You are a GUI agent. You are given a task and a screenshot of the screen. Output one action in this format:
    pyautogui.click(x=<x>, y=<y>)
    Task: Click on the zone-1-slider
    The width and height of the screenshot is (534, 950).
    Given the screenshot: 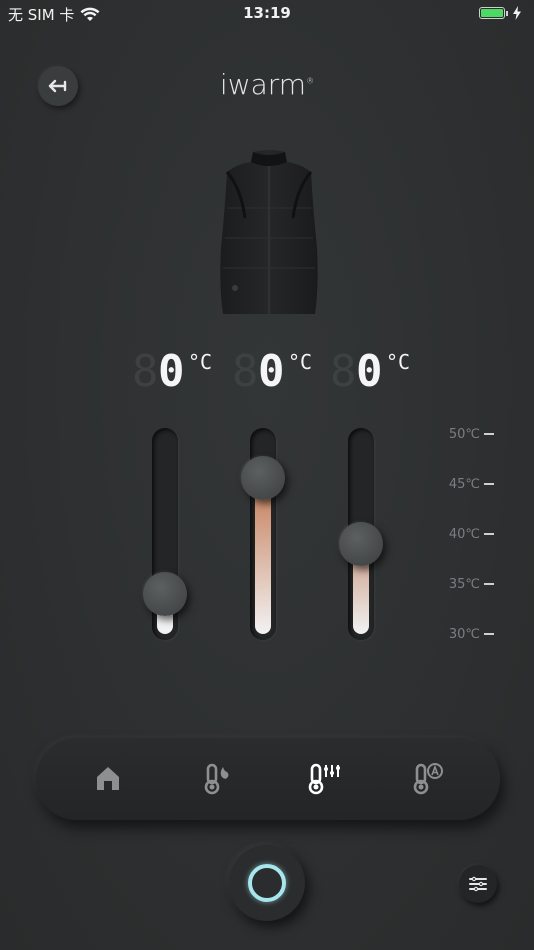 What is the action you would take?
    pyautogui.click(x=165, y=534)
    